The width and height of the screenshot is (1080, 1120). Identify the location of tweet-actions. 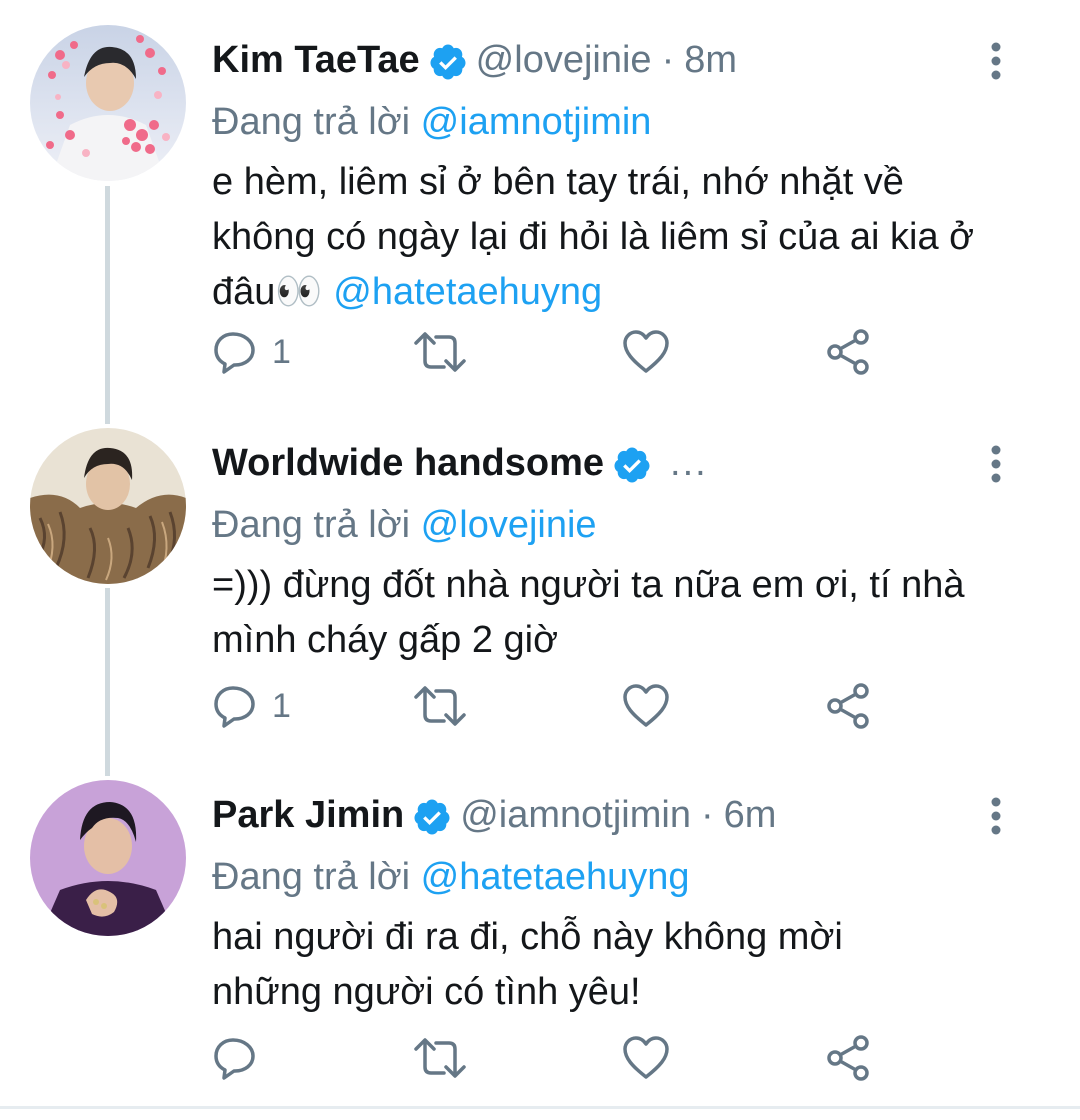
(562, 1058).